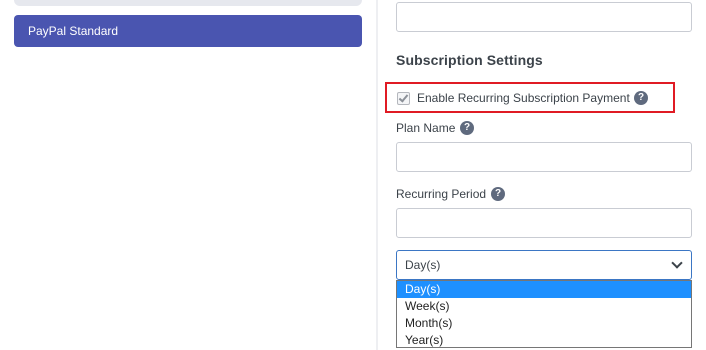 Image resolution: width=706 pixels, height=350 pixels. I want to click on gateway-item-previous, so click(188, 3).